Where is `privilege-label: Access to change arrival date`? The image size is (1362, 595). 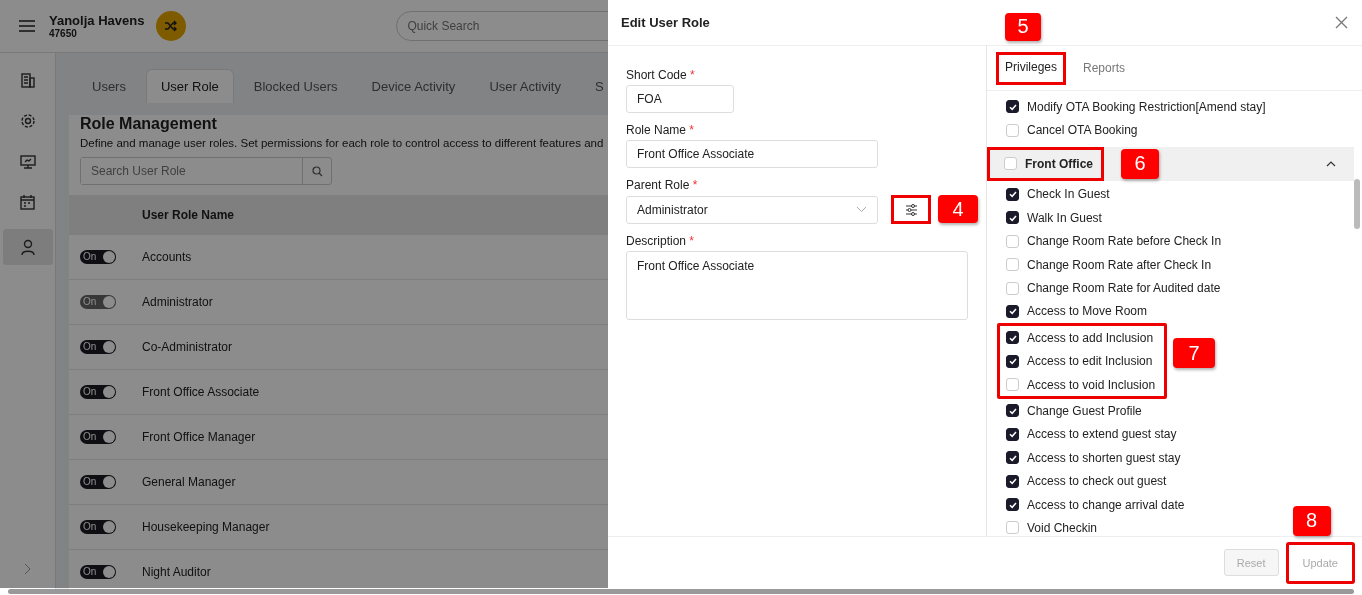 privilege-label: Access to change arrival date is located at coordinates (1106, 504).